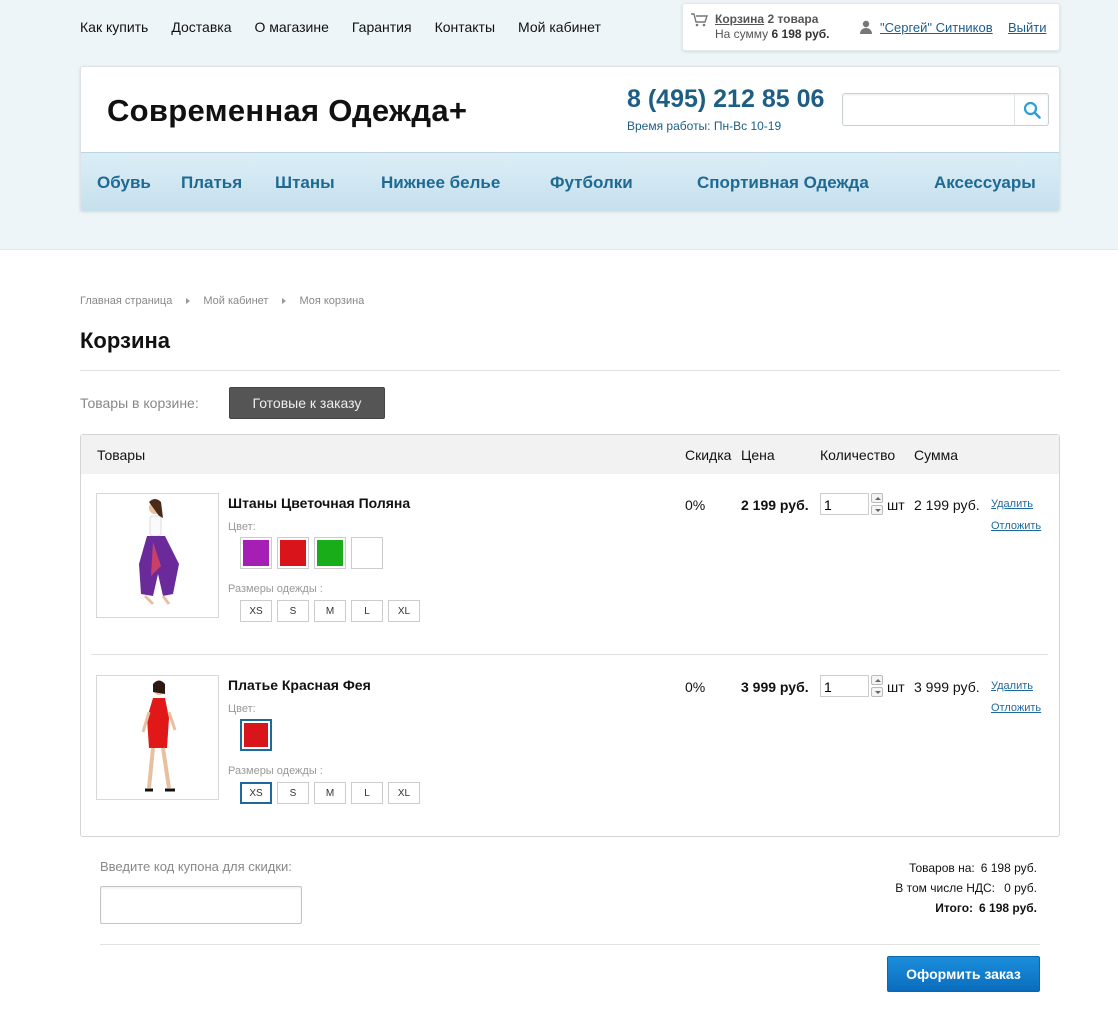  Describe the element at coordinates (330, 553) in the screenshot. I see `color-swatch-green` at that location.